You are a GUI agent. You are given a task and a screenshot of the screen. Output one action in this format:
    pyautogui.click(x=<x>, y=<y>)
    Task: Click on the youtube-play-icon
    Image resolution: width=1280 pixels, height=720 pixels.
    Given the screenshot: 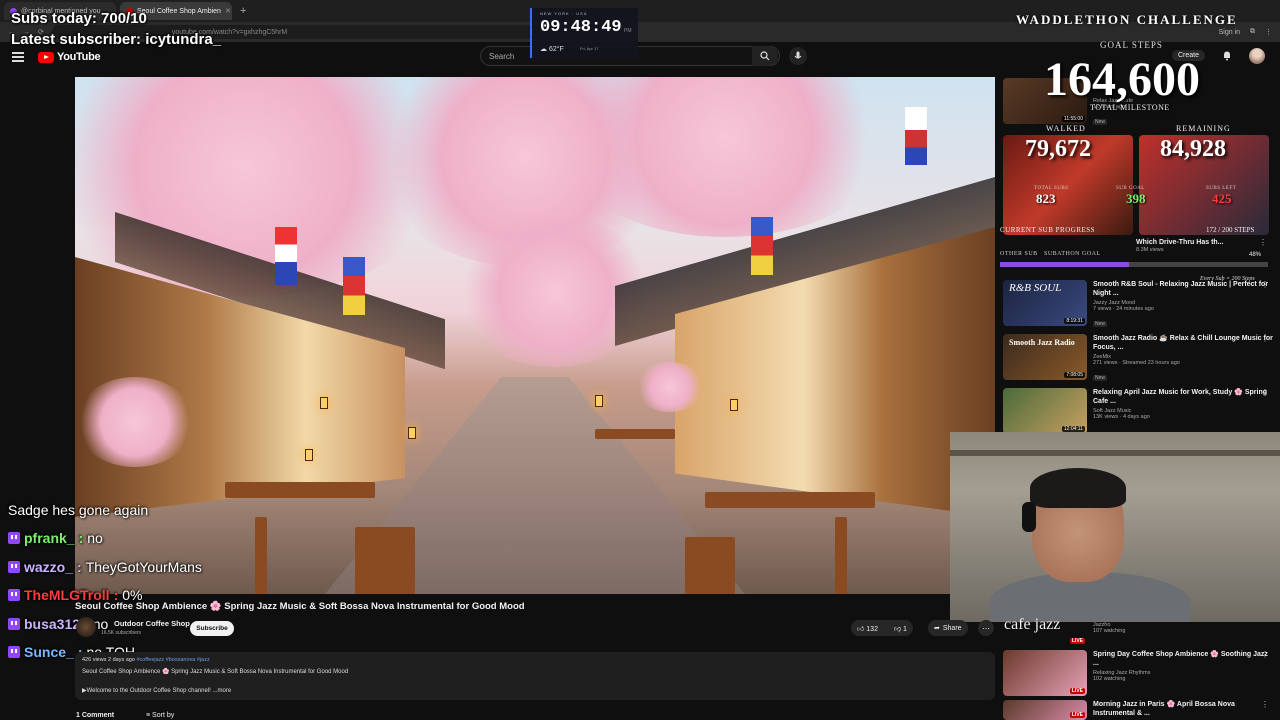 What is the action you would take?
    pyautogui.click(x=46, y=57)
    